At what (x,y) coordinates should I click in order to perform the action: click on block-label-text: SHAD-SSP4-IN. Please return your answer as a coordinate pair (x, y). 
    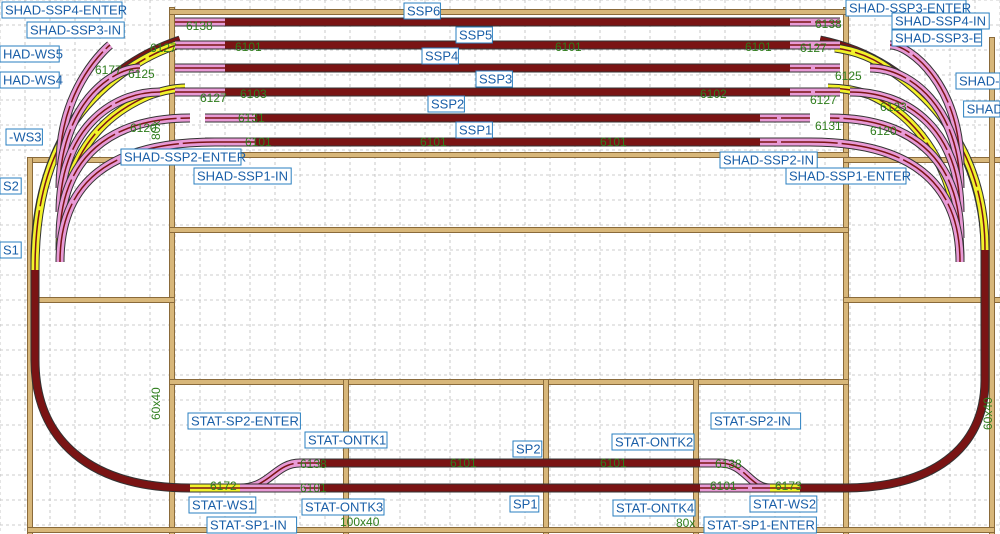
    Looking at the image, I should click on (940, 21).